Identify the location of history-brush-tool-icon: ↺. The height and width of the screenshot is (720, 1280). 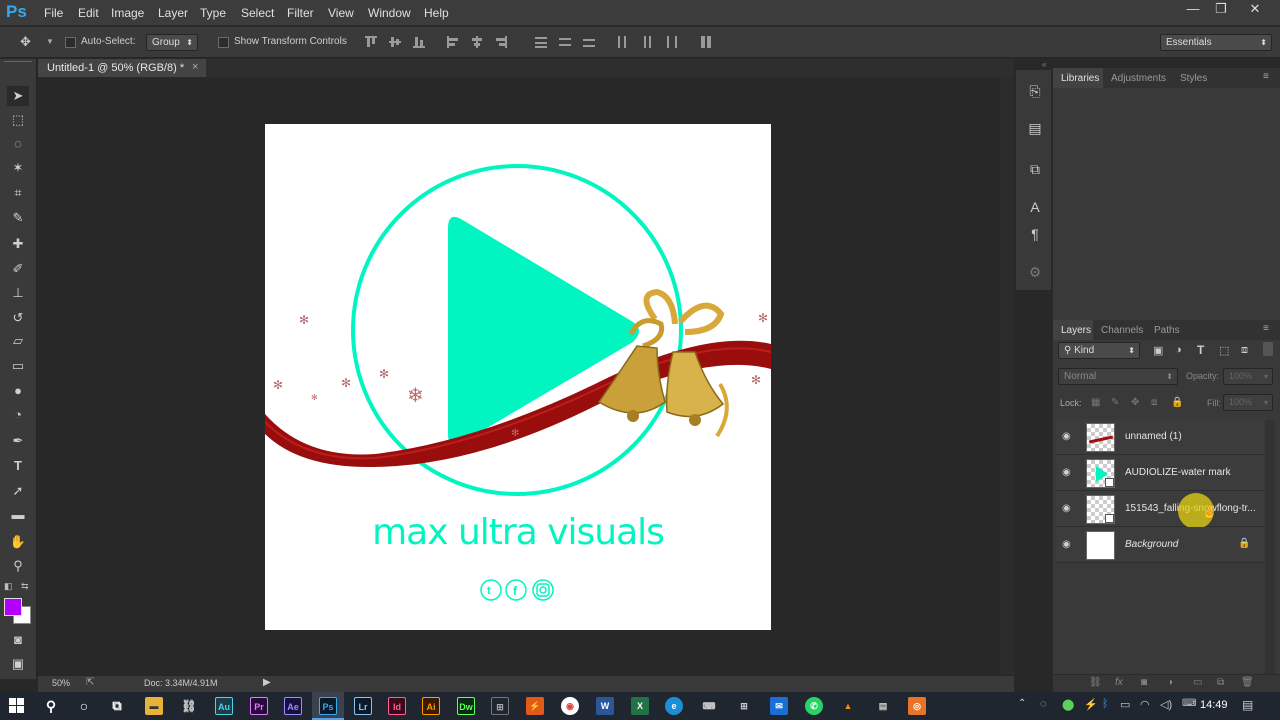
(18, 318).